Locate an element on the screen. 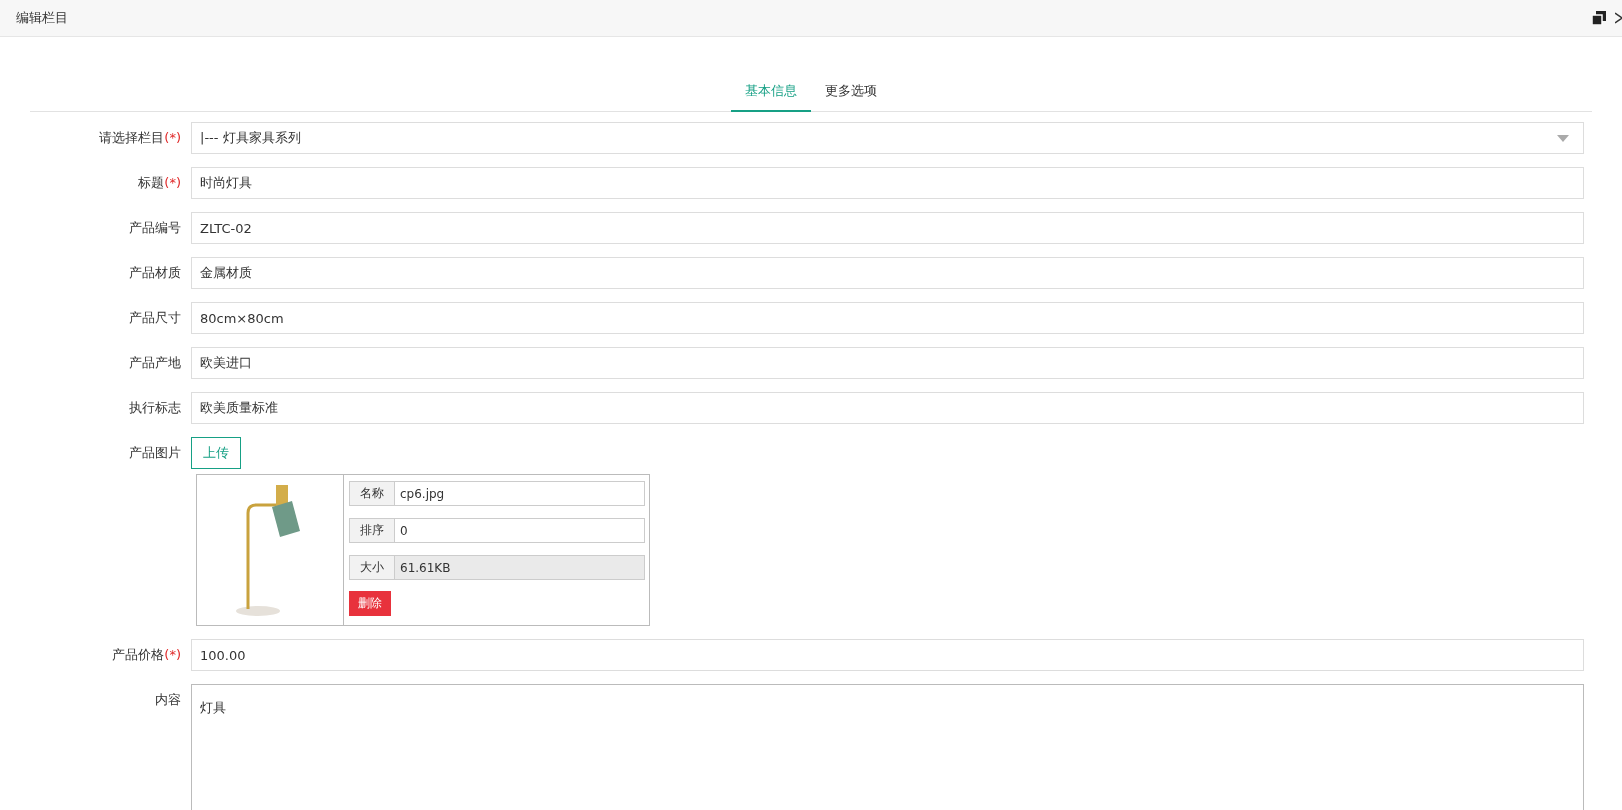 This screenshot has width=1622, height=810. delete-button: 删除 is located at coordinates (370, 603).